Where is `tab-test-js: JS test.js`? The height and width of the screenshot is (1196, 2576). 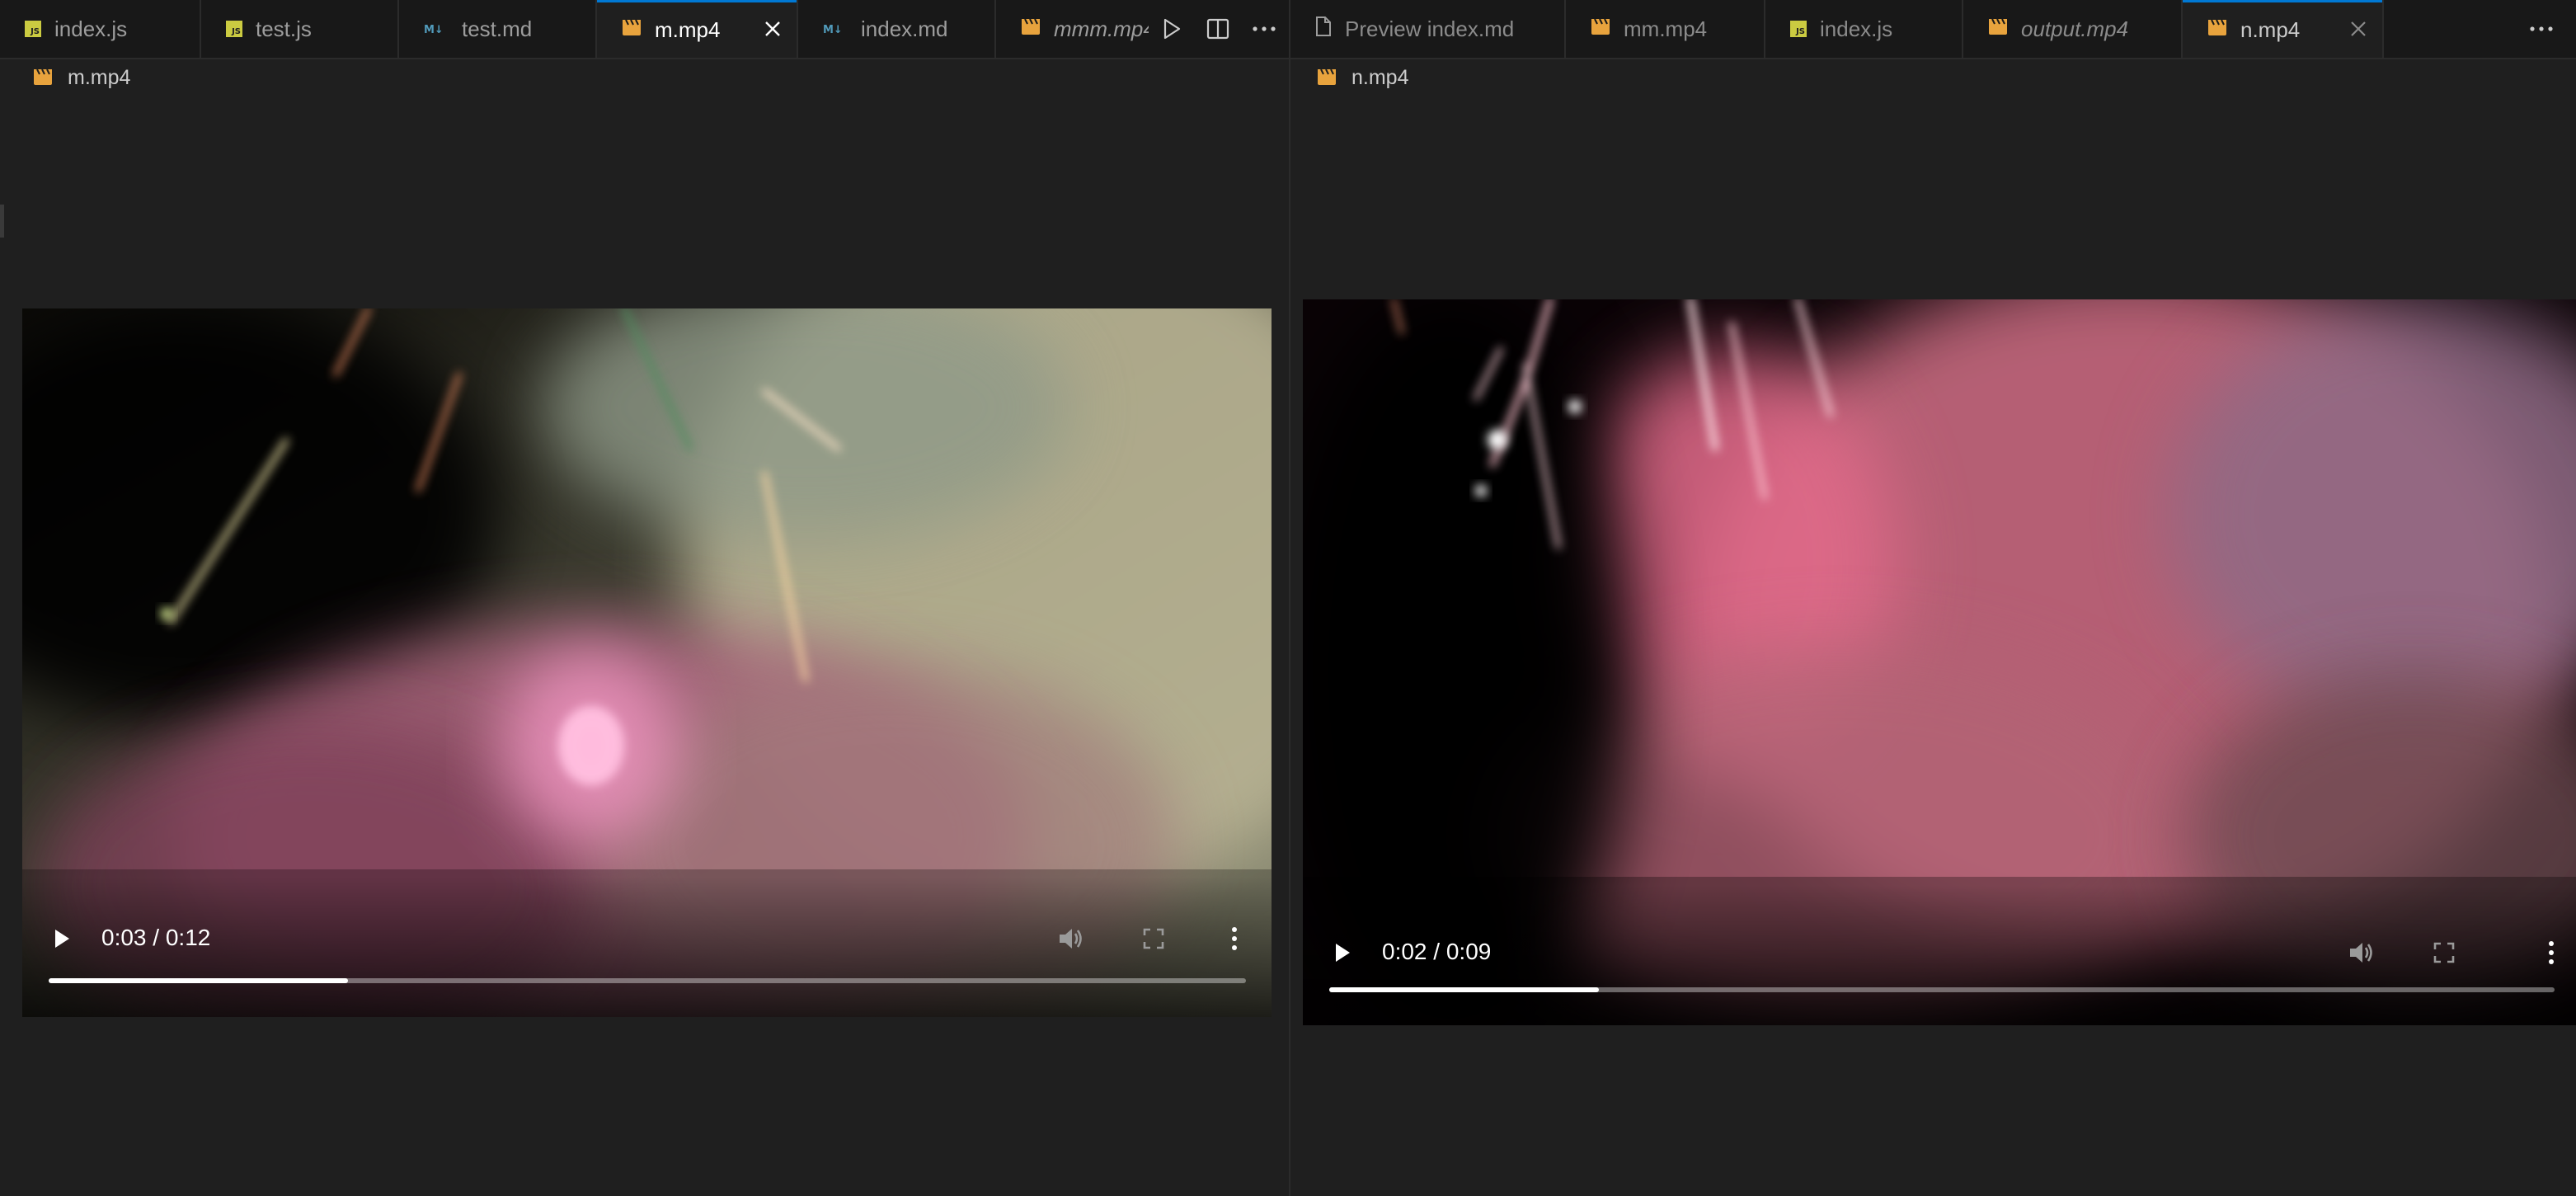
tab-test-js: JS test.js is located at coordinates (300, 29).